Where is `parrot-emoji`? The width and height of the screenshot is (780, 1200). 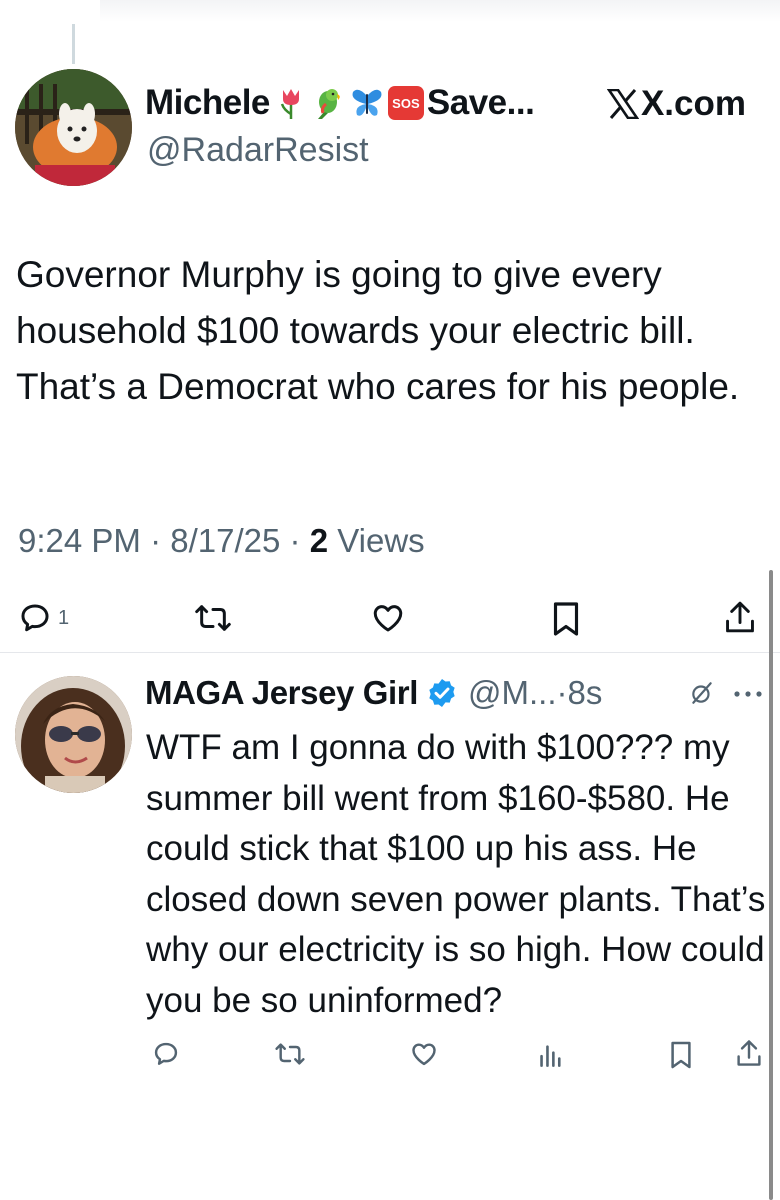
parrot-emoji is located at coordinates (328, 104).